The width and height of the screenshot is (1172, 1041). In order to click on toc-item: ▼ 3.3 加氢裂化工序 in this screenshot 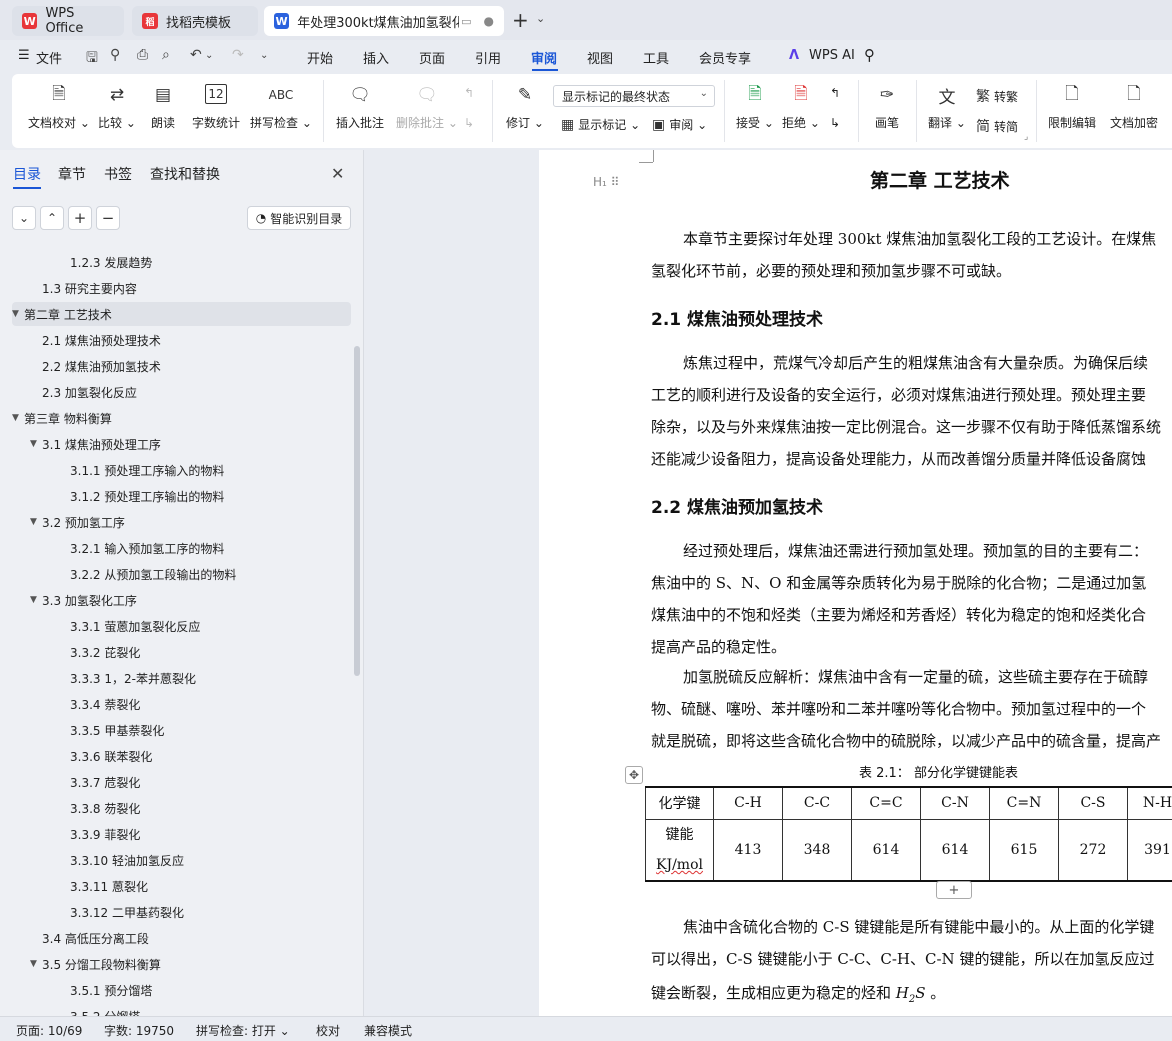, I will do `click(181, 600)`.